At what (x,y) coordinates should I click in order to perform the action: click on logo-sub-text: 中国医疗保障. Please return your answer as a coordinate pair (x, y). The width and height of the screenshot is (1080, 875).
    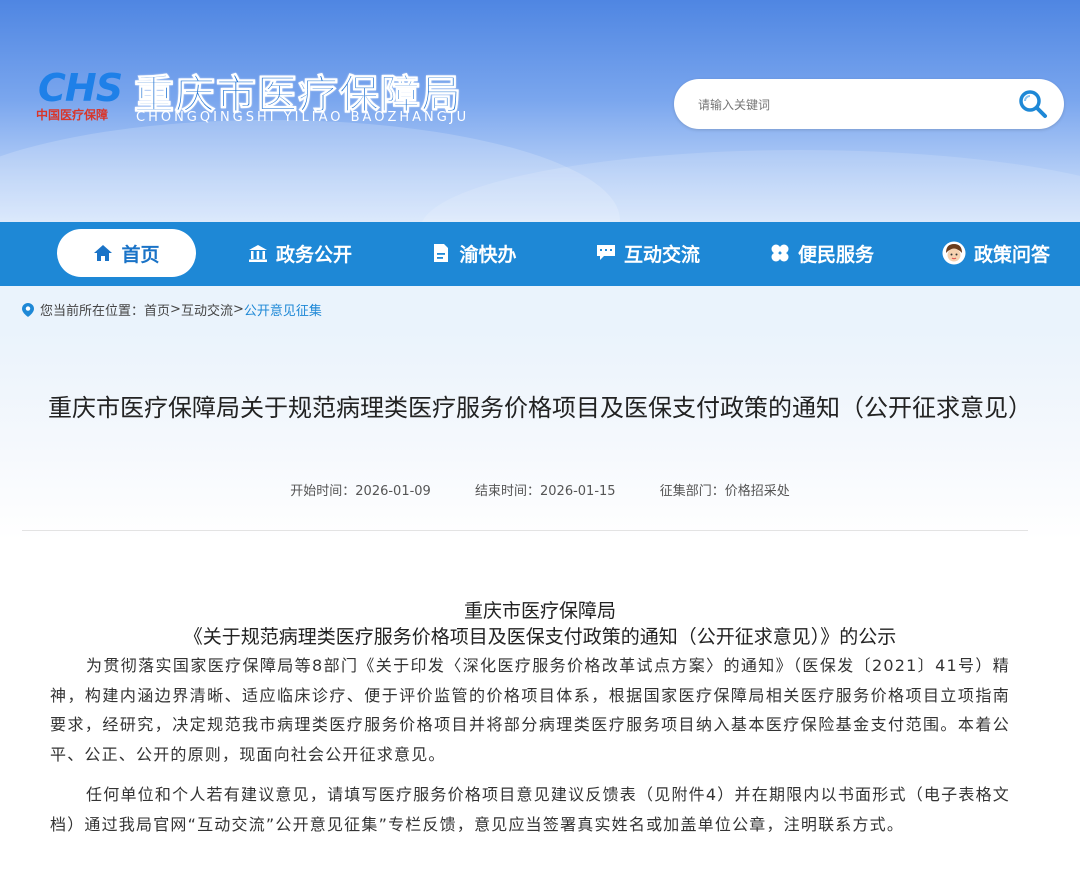
    Looking at the image, I should click on (72, 115).